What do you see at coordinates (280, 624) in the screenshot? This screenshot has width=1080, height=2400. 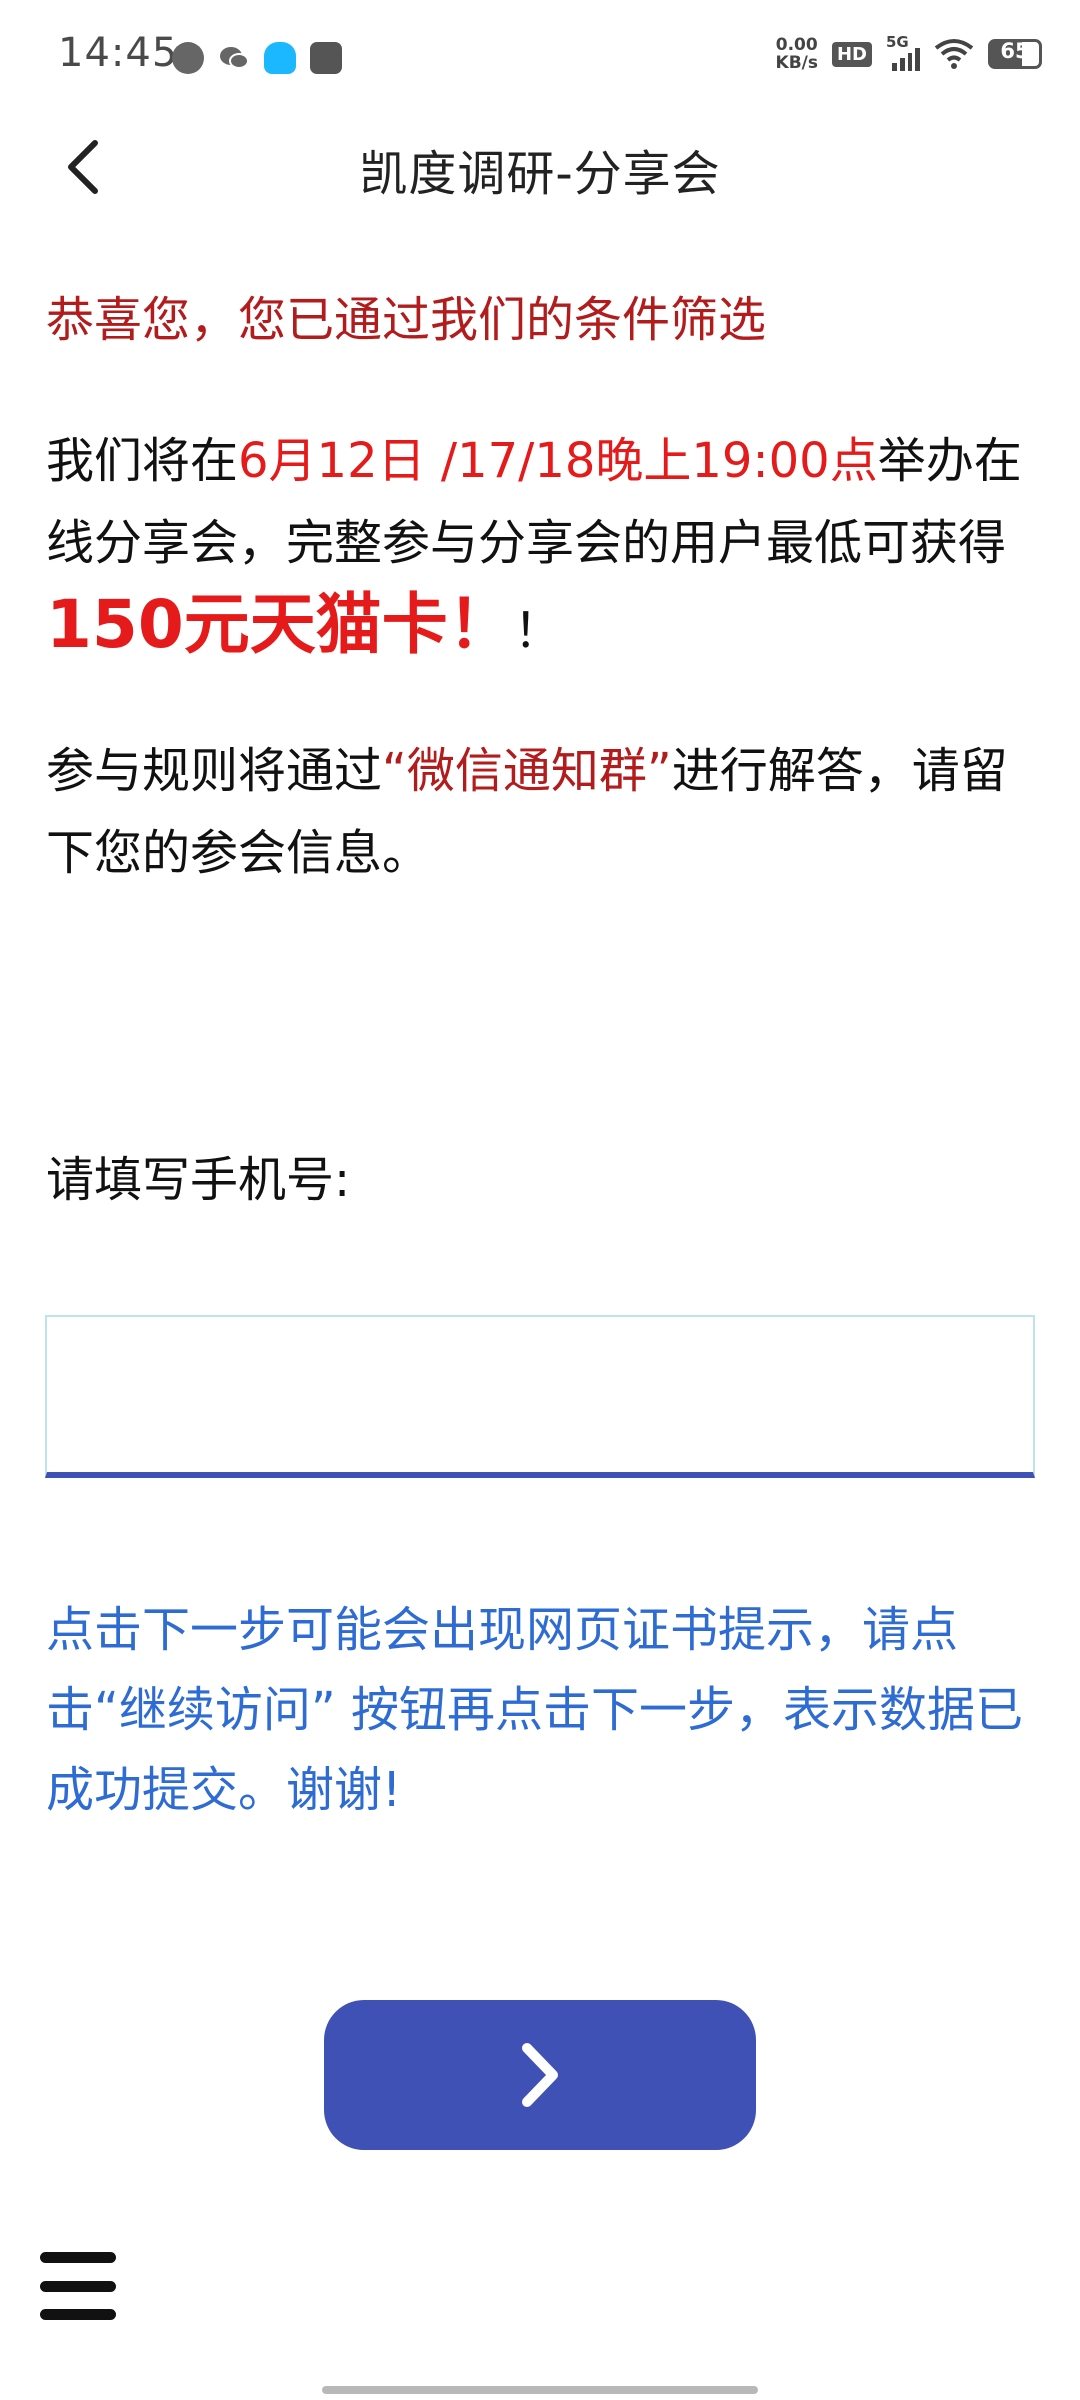 I see `prize-text: 150元天猫卡！` at bounding box center [280, 624].